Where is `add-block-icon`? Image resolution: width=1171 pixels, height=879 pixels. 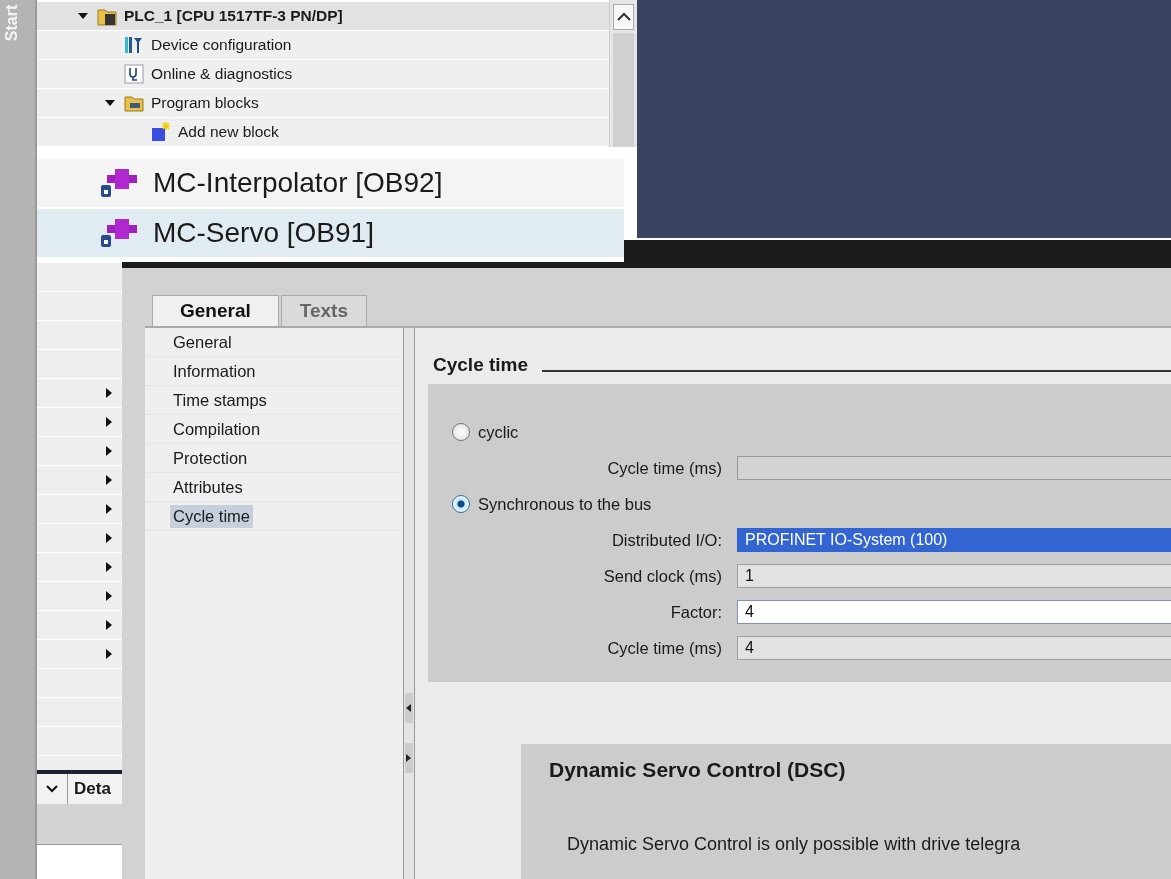
add-block-icon is located at coordinates (161, 132).